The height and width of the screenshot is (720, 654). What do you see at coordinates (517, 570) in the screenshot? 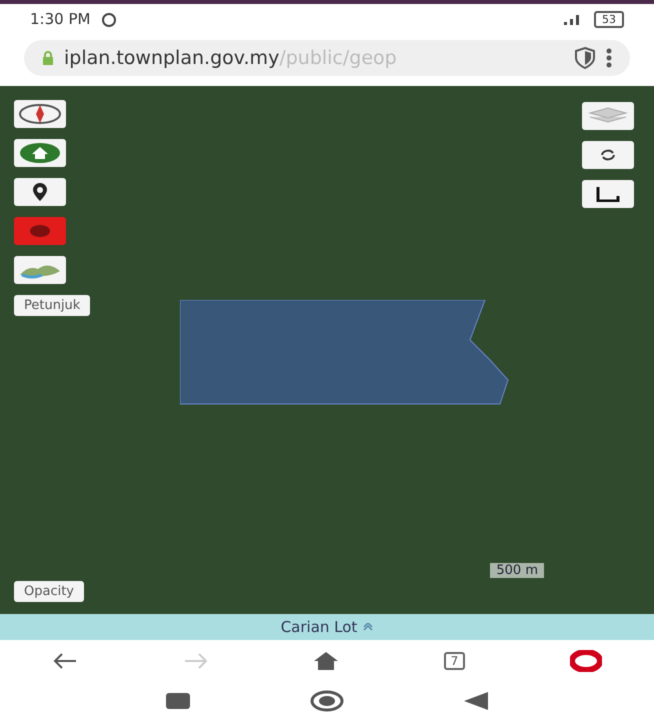
I see `scale-label: 500 m` at bounding box center [517, 570].